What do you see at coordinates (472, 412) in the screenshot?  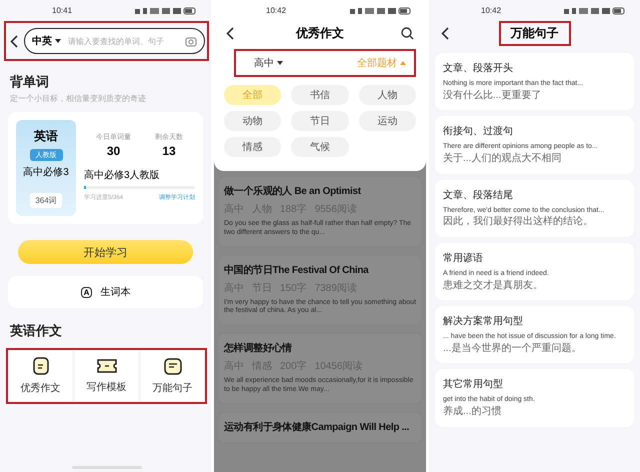 I see `sentence-text: 养成...的习惯` at bounding box center [472, 412].